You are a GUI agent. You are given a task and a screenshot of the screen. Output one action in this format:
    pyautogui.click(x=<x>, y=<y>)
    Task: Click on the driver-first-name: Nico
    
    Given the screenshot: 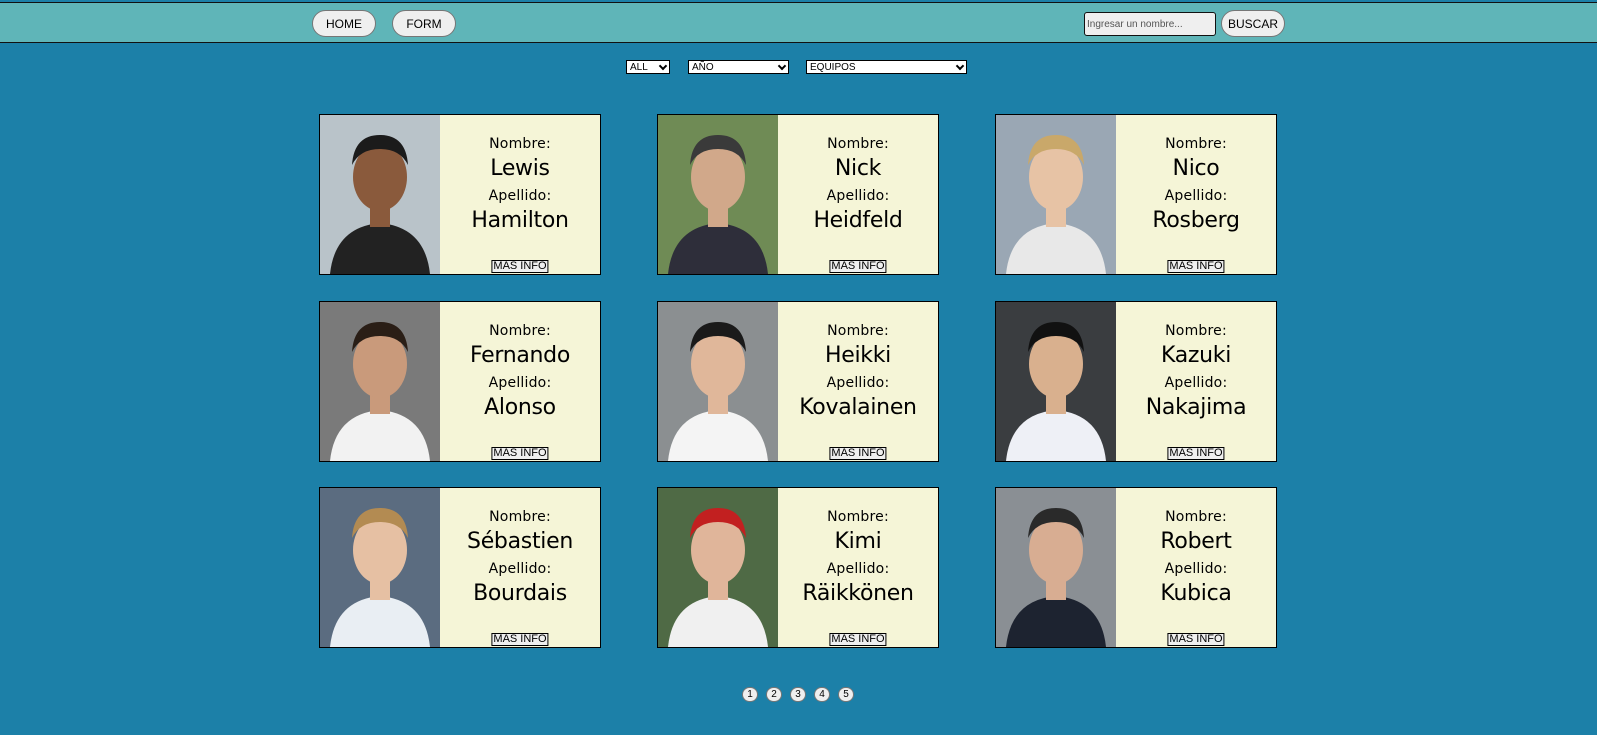 What is the action you would take?
    pyautogui.click(x=1196, y=168)
    